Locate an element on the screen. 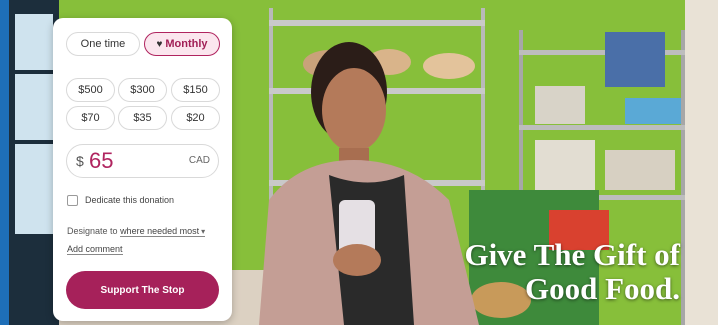 The height and width of the screenshot is (325, 718). currency-symbol: $ is located at coordinates (80, 161).